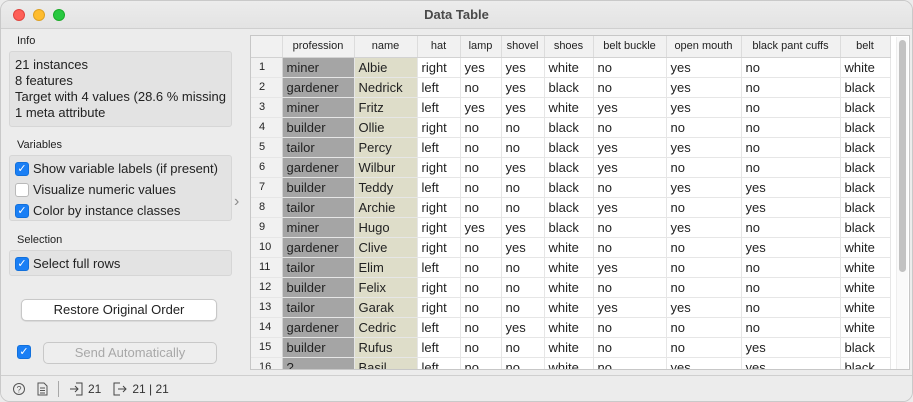 Image resolution: width=913 pixels, height=402 pixels. I want to click on corner-header, so click(267, 47).